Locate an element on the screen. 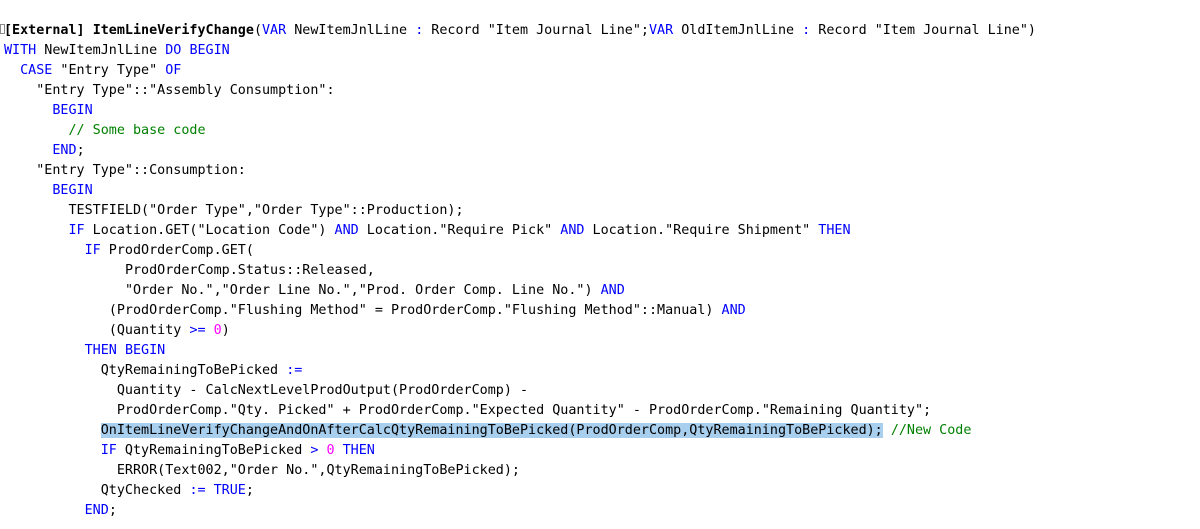  code-token: "Entry Type" is located at coordinates (109, 70).